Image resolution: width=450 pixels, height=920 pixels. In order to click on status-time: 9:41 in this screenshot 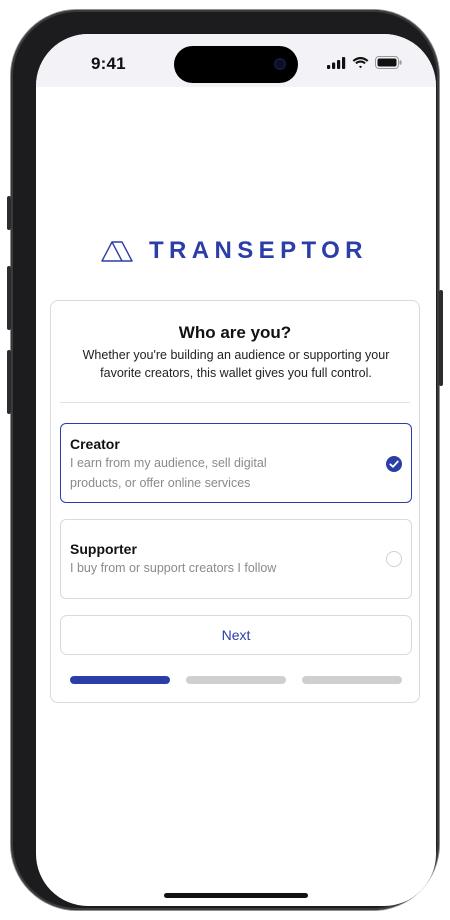, I will do `click(108, 63)`.